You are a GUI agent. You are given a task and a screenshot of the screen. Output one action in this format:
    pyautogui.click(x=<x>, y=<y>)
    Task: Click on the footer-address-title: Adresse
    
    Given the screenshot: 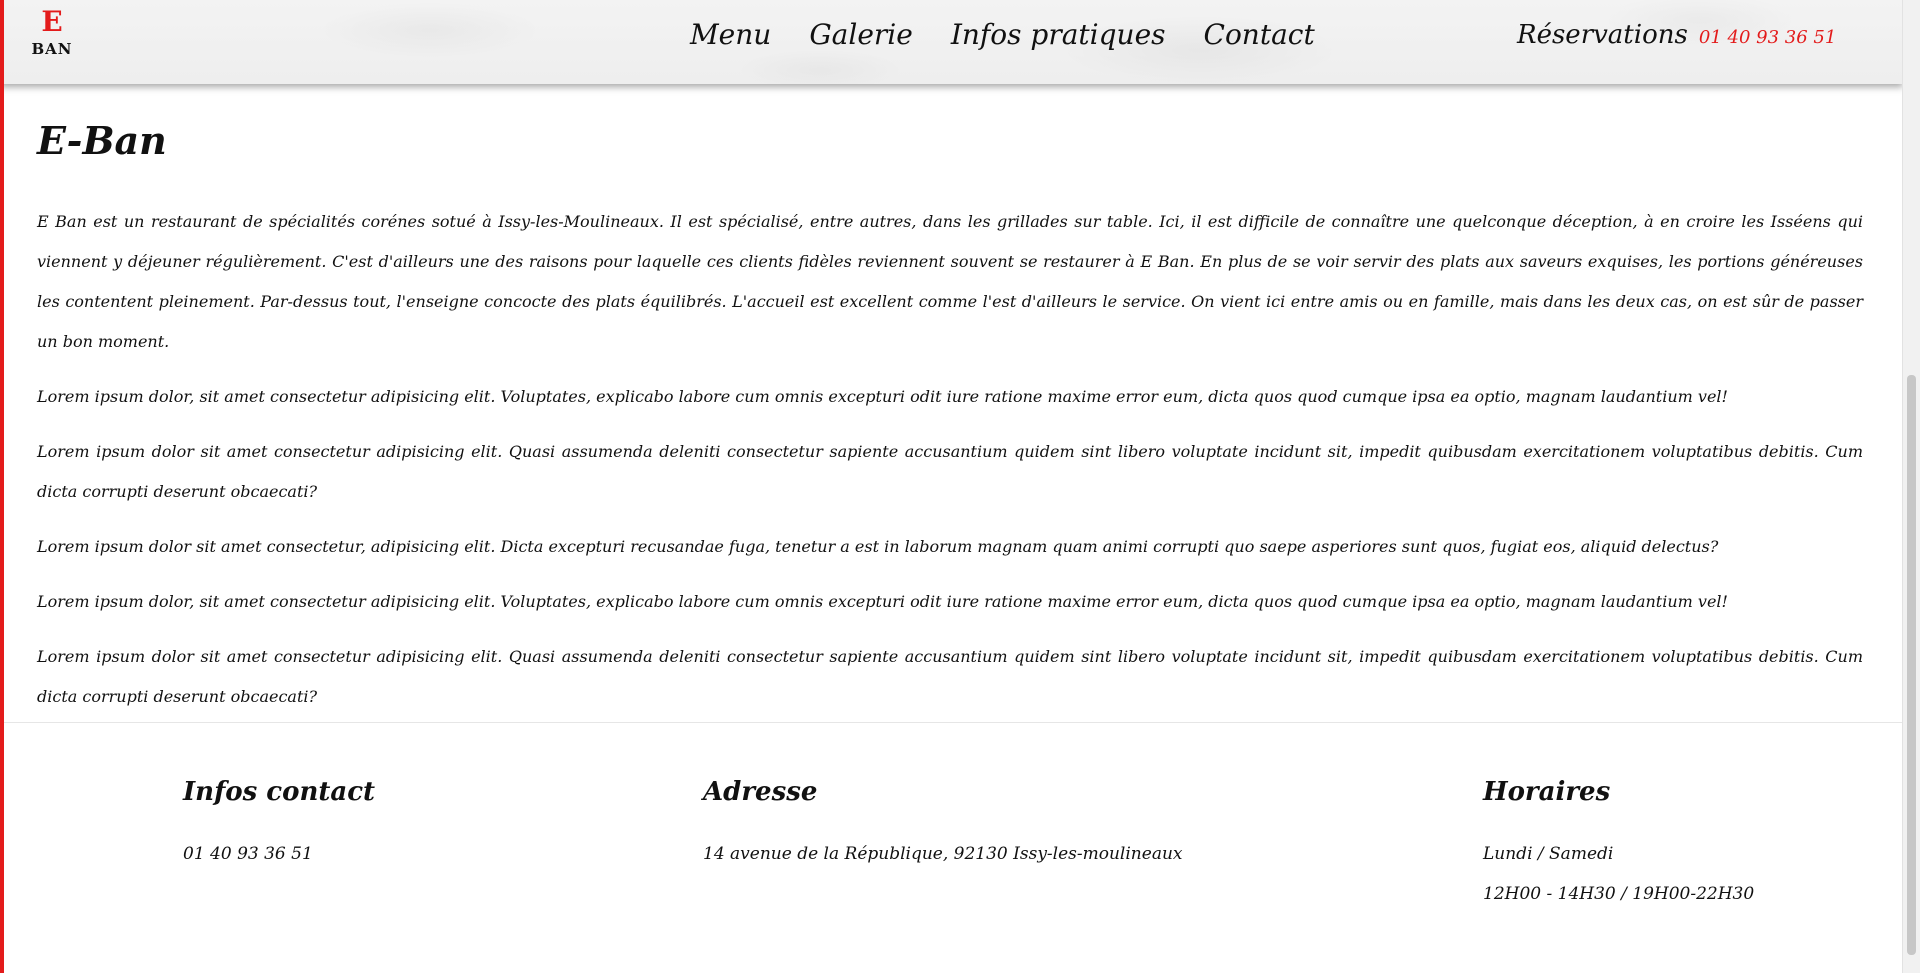 What is the action you would take?
    pyautogui.click(x=760, y=792)
    